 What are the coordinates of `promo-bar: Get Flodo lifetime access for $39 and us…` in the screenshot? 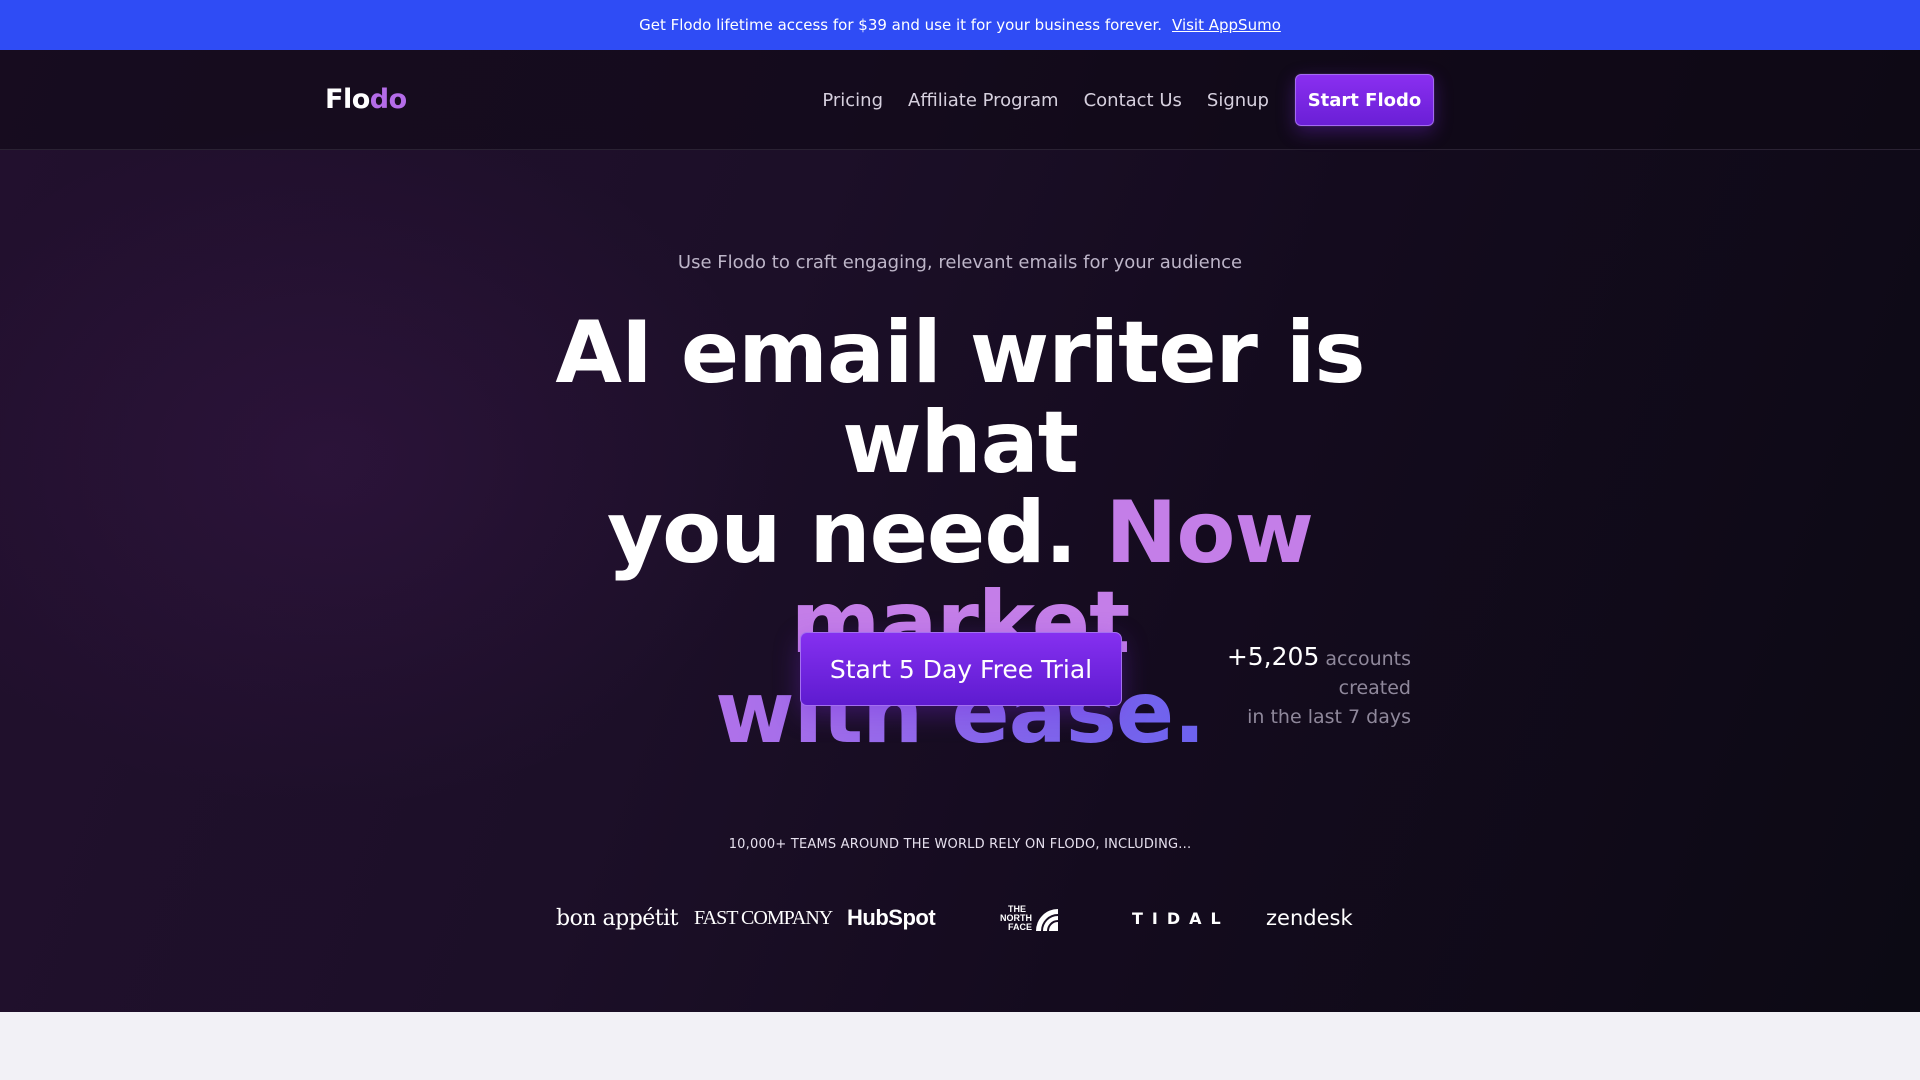 It's located at (960, 25).